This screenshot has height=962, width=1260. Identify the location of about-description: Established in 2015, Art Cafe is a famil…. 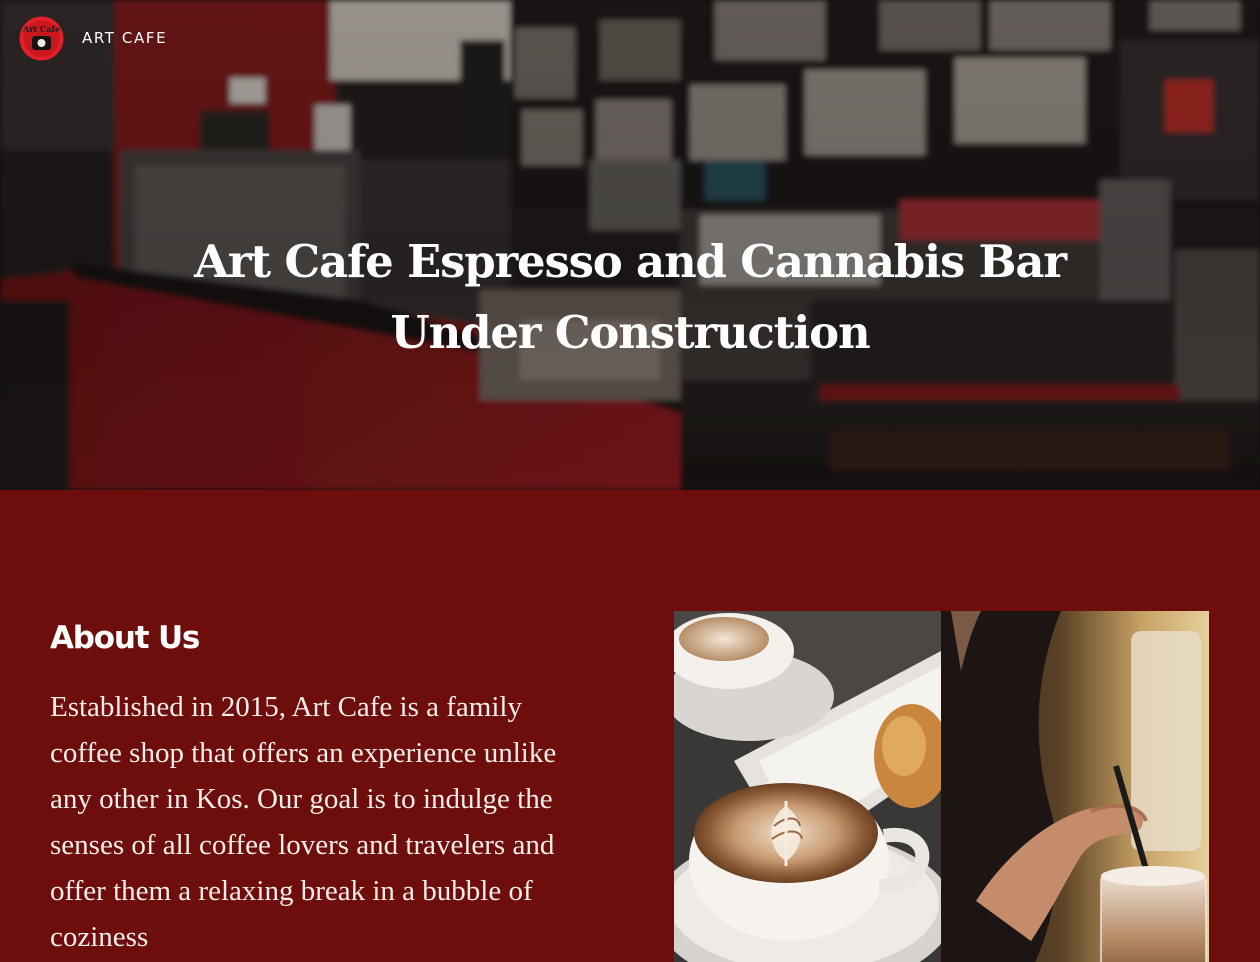
(303, 822).